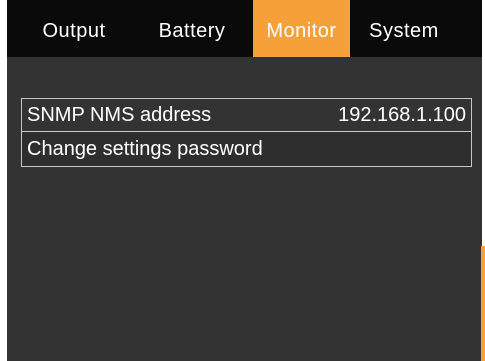  I want to click on tab-monitor: Monitor, so click(301, 28).